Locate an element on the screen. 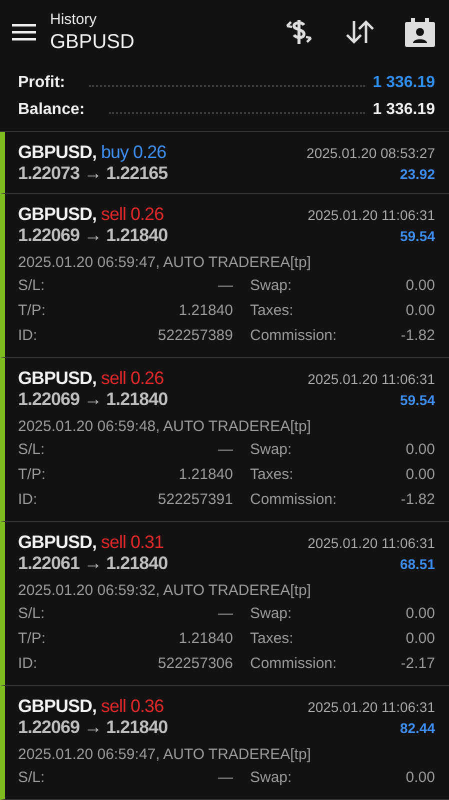 This screenshot has height=800, width=449. header-subtitle: History is located at coordinates (74, 19).